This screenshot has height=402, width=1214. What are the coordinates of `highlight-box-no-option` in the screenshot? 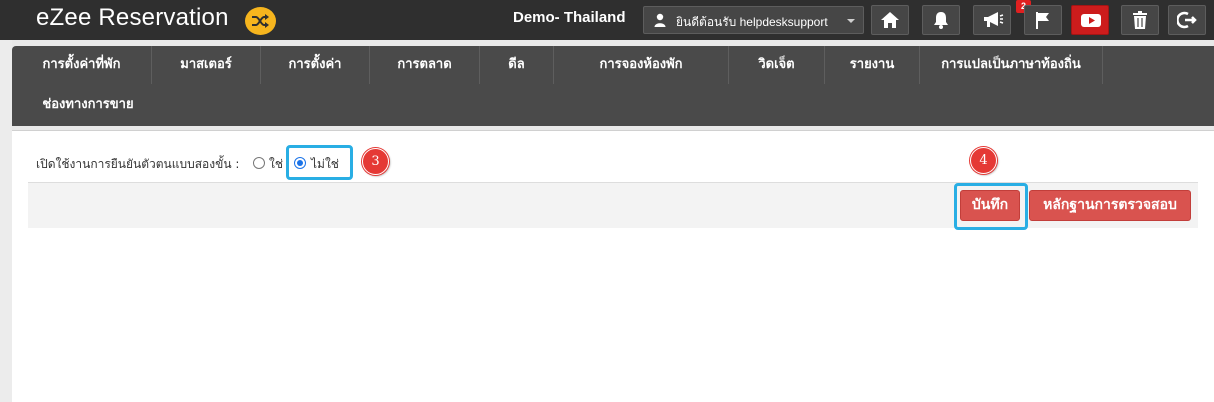 It's located at (319, 162).